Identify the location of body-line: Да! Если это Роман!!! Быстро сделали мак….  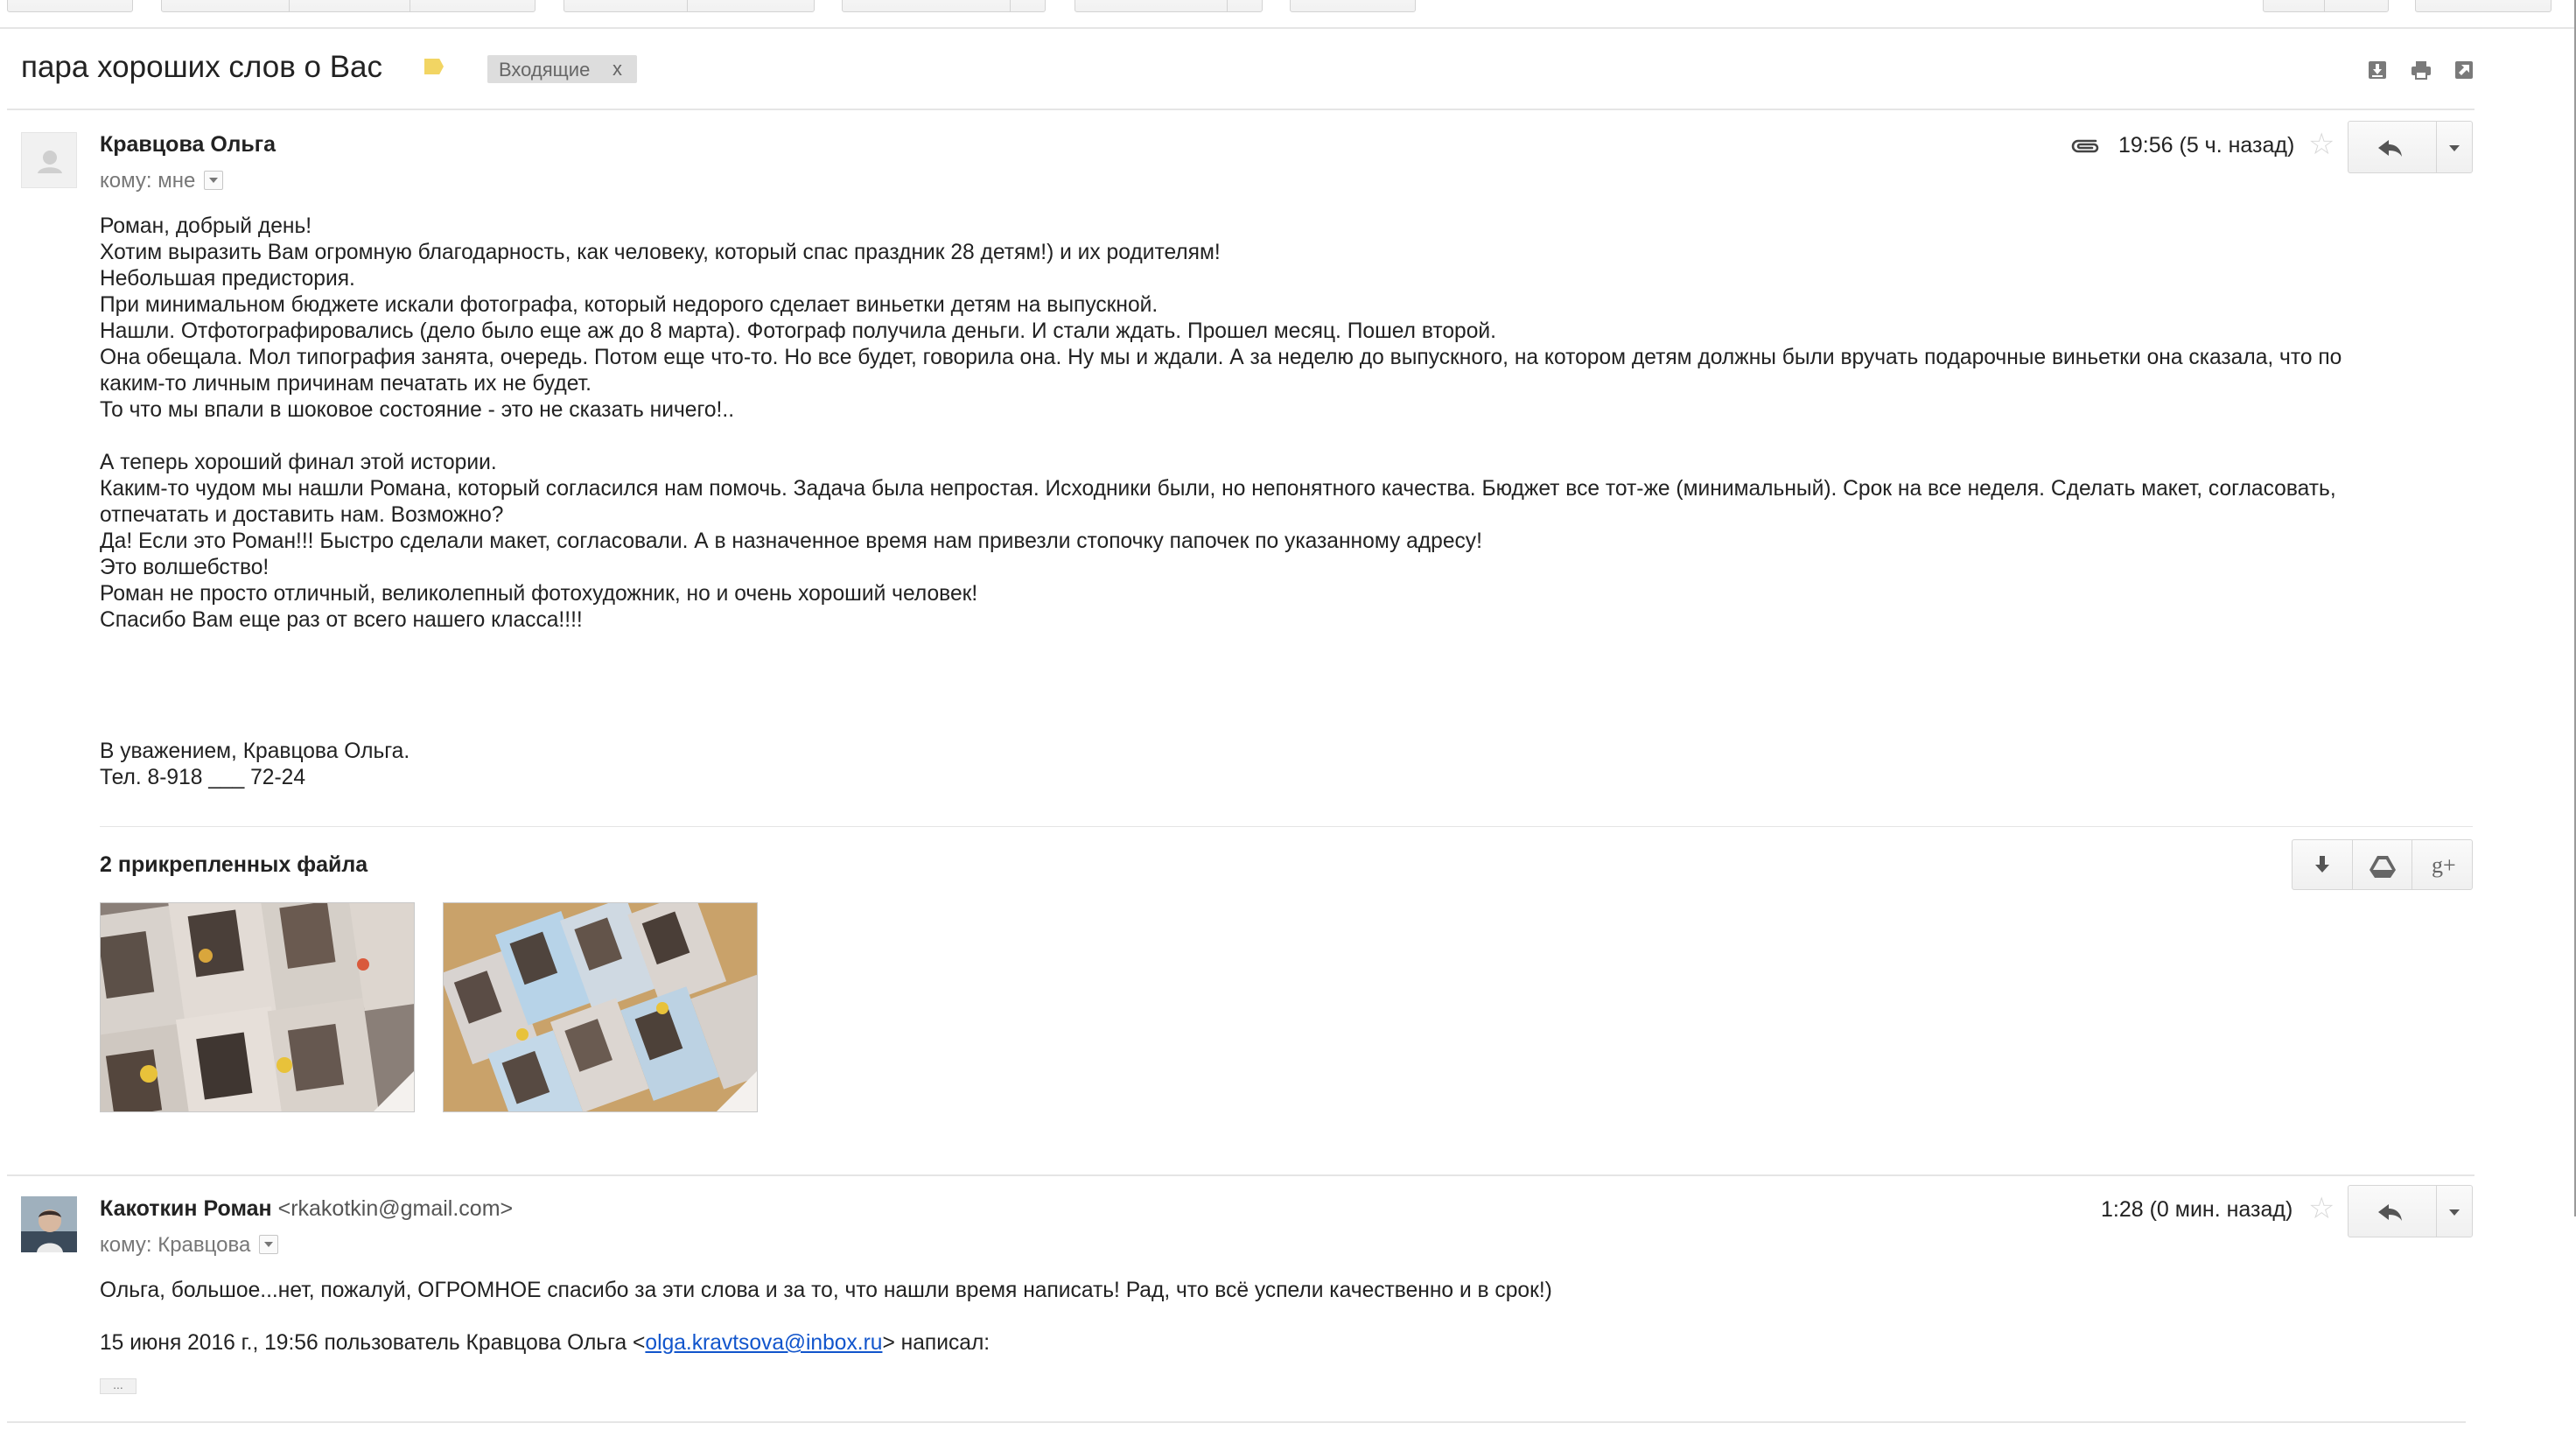
(791, 541).